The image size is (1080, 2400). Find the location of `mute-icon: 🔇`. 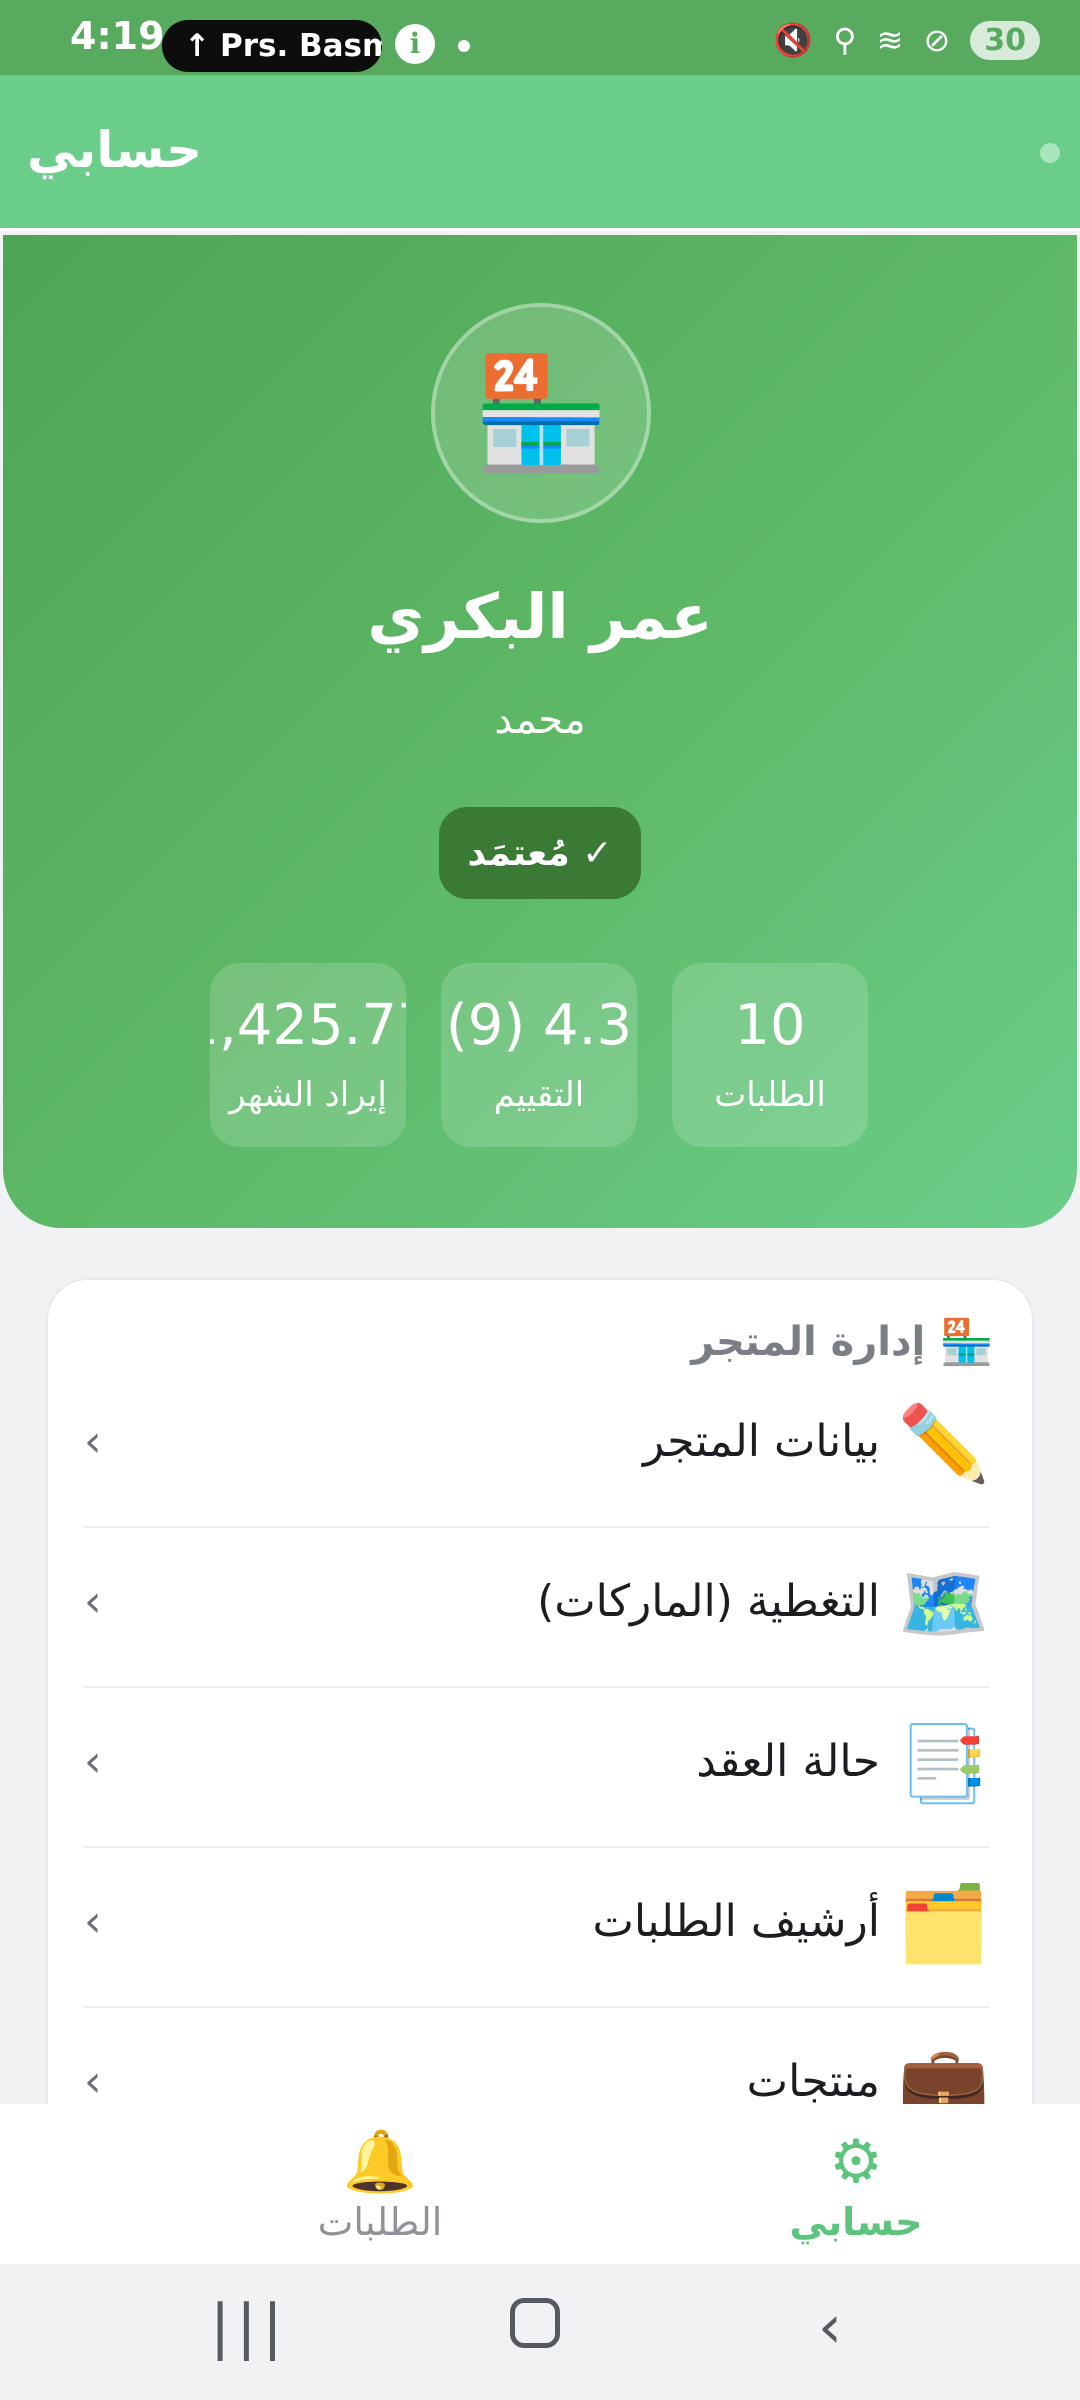

mute-icon: 🔇 is located at coordinates (793, 40).